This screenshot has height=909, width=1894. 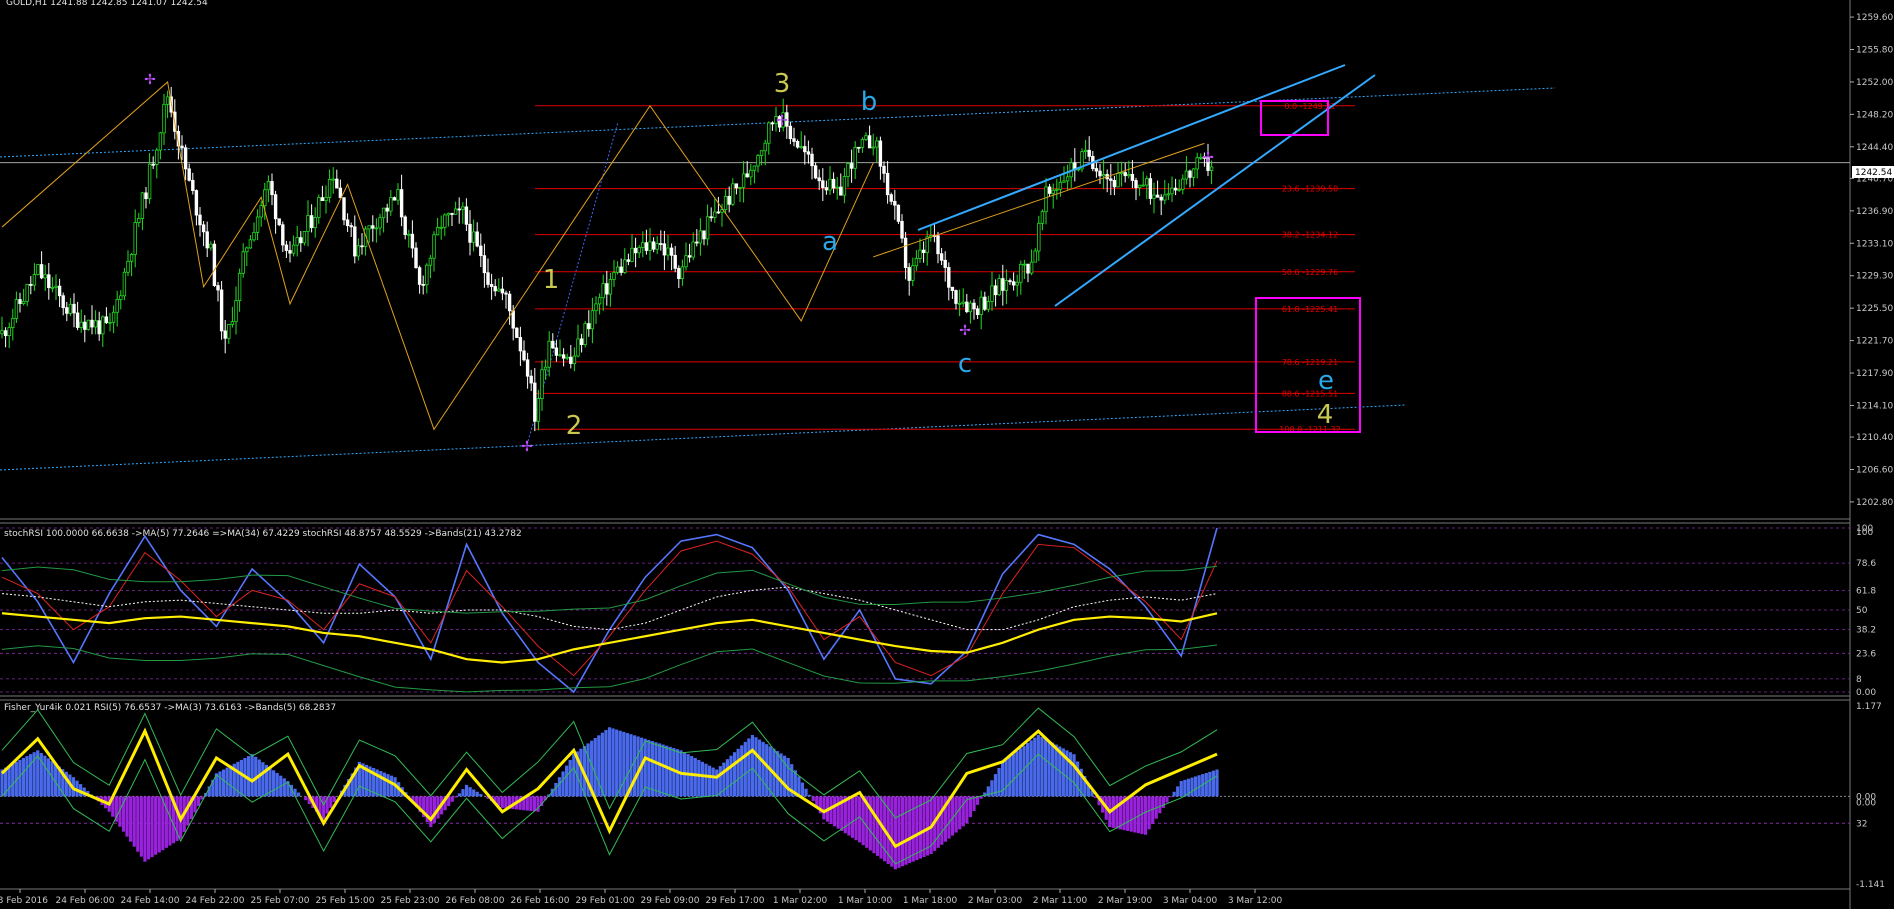 I want to click on fib-level-label: 61.8 -1225.41, so click(x=1310, y=309).